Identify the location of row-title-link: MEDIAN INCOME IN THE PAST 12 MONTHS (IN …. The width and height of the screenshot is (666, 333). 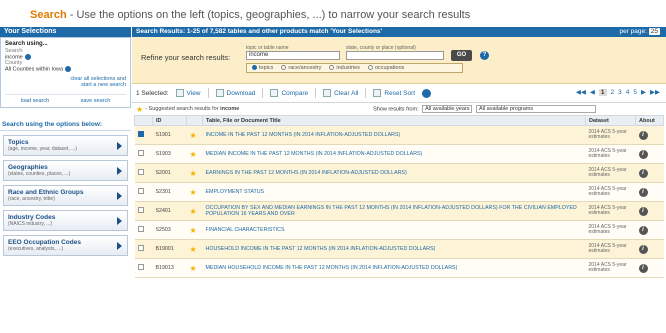
(394, 154).